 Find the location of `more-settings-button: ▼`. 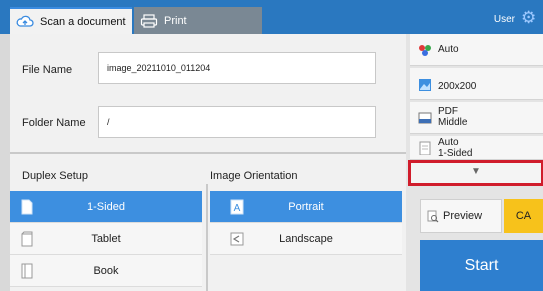

more-settings-button: ▼ is located at coordinates (475, 173).